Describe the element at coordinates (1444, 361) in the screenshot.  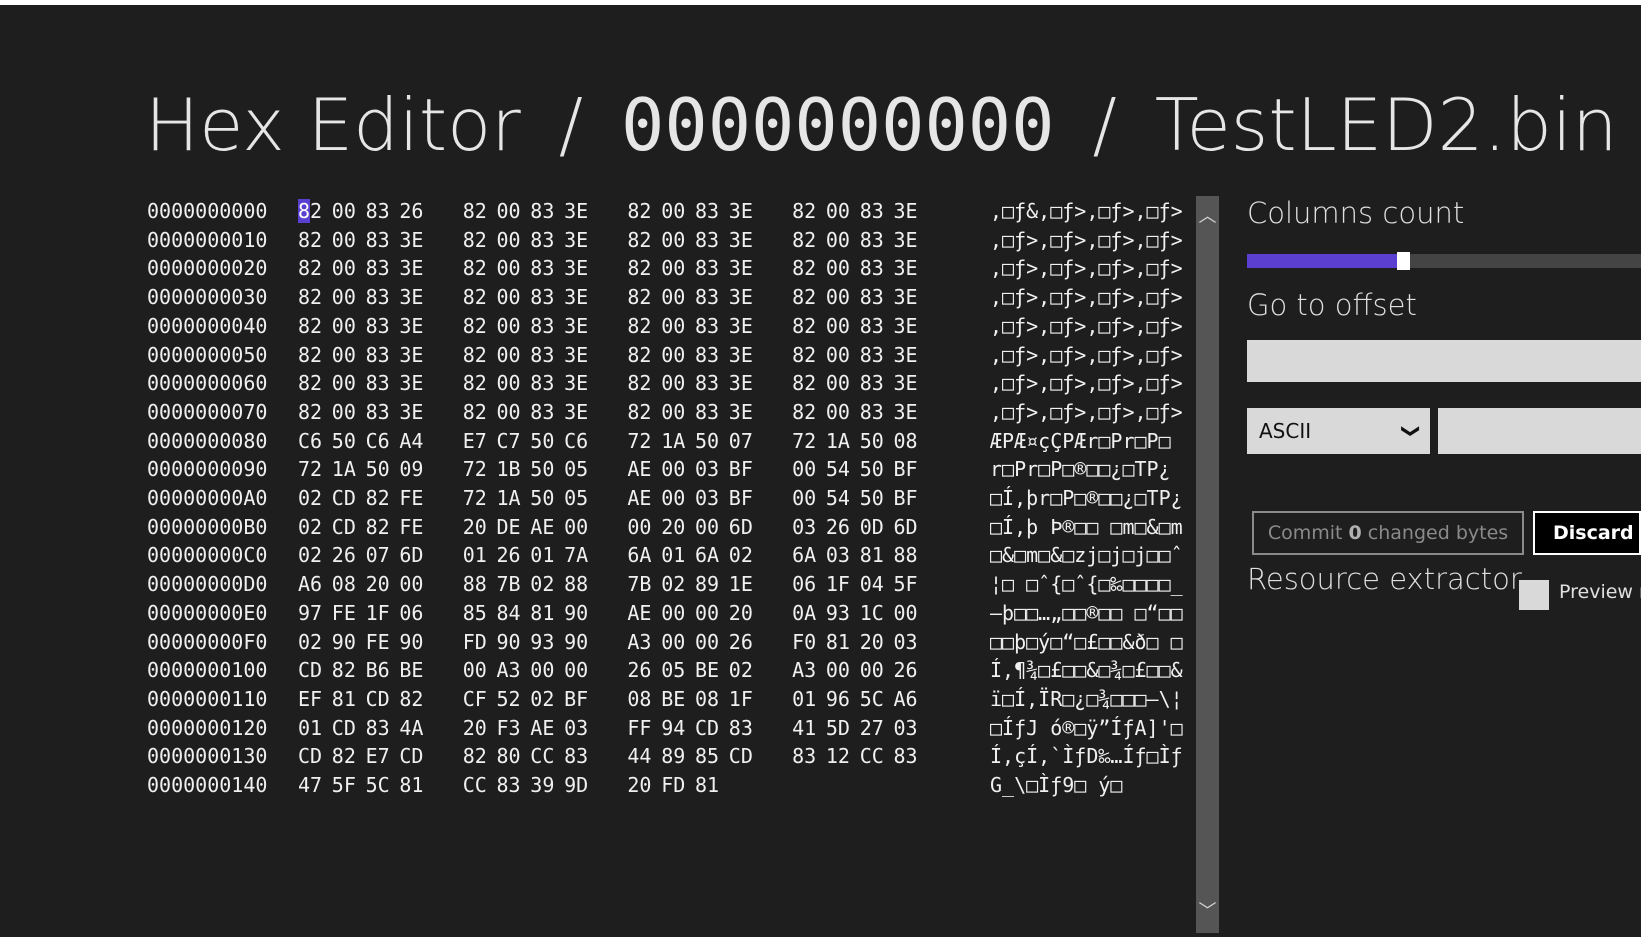
I see `go-to-offset-input` at that location.